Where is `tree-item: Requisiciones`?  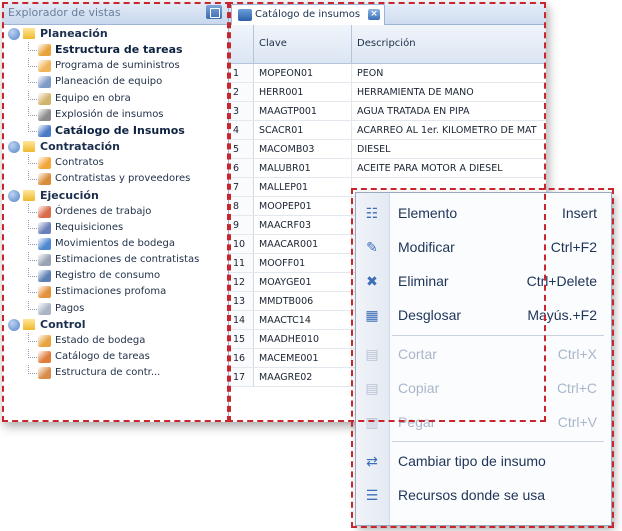
tree-item: Requisiciones is located at coordinates (115, 227).